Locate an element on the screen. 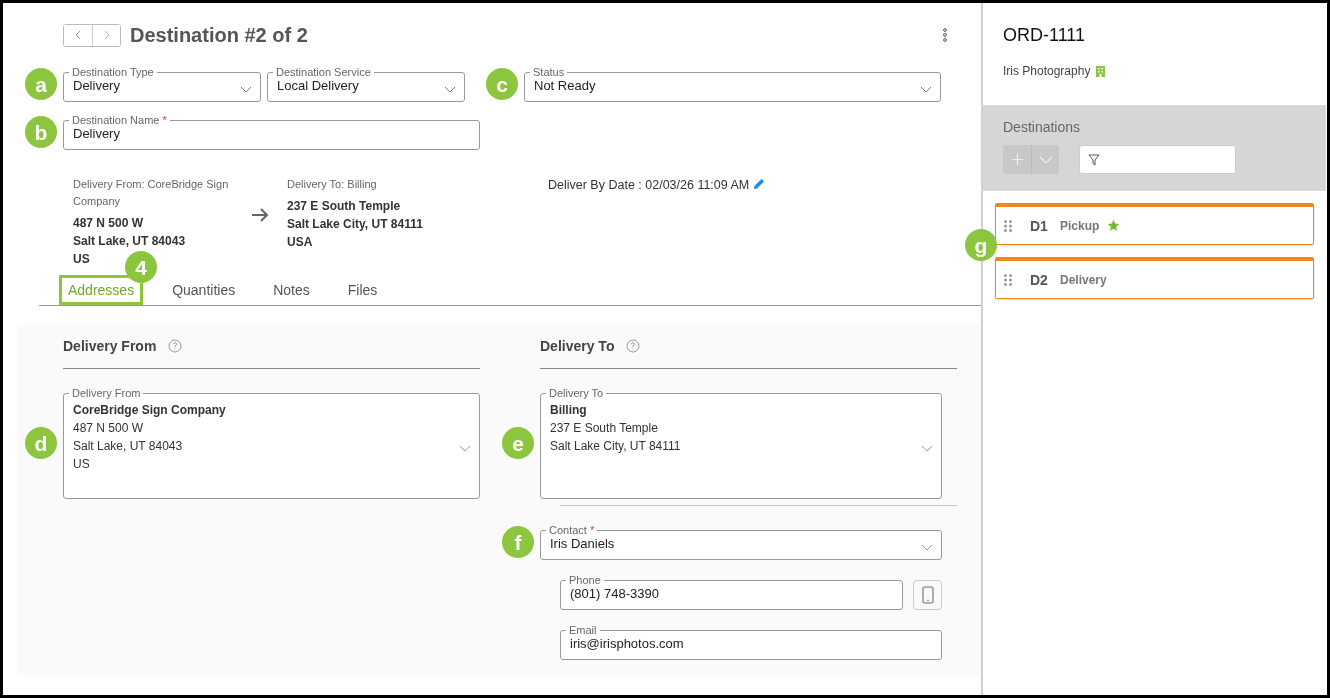 This screenshot has height=698, width=1330. address-line: Salt Lake, UT 84043 is located at coordinates (130, 241).